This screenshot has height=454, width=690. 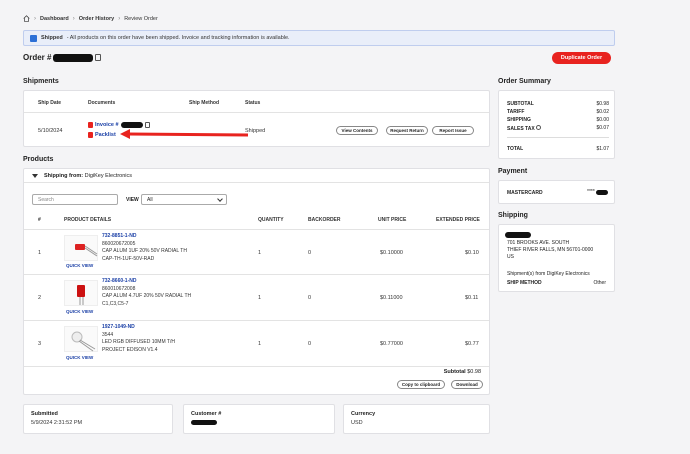 What do you see at coordinates (357, 130) in the screenshot?
I see `view-contents-button: View Contents` at bounding box center [357, 130].